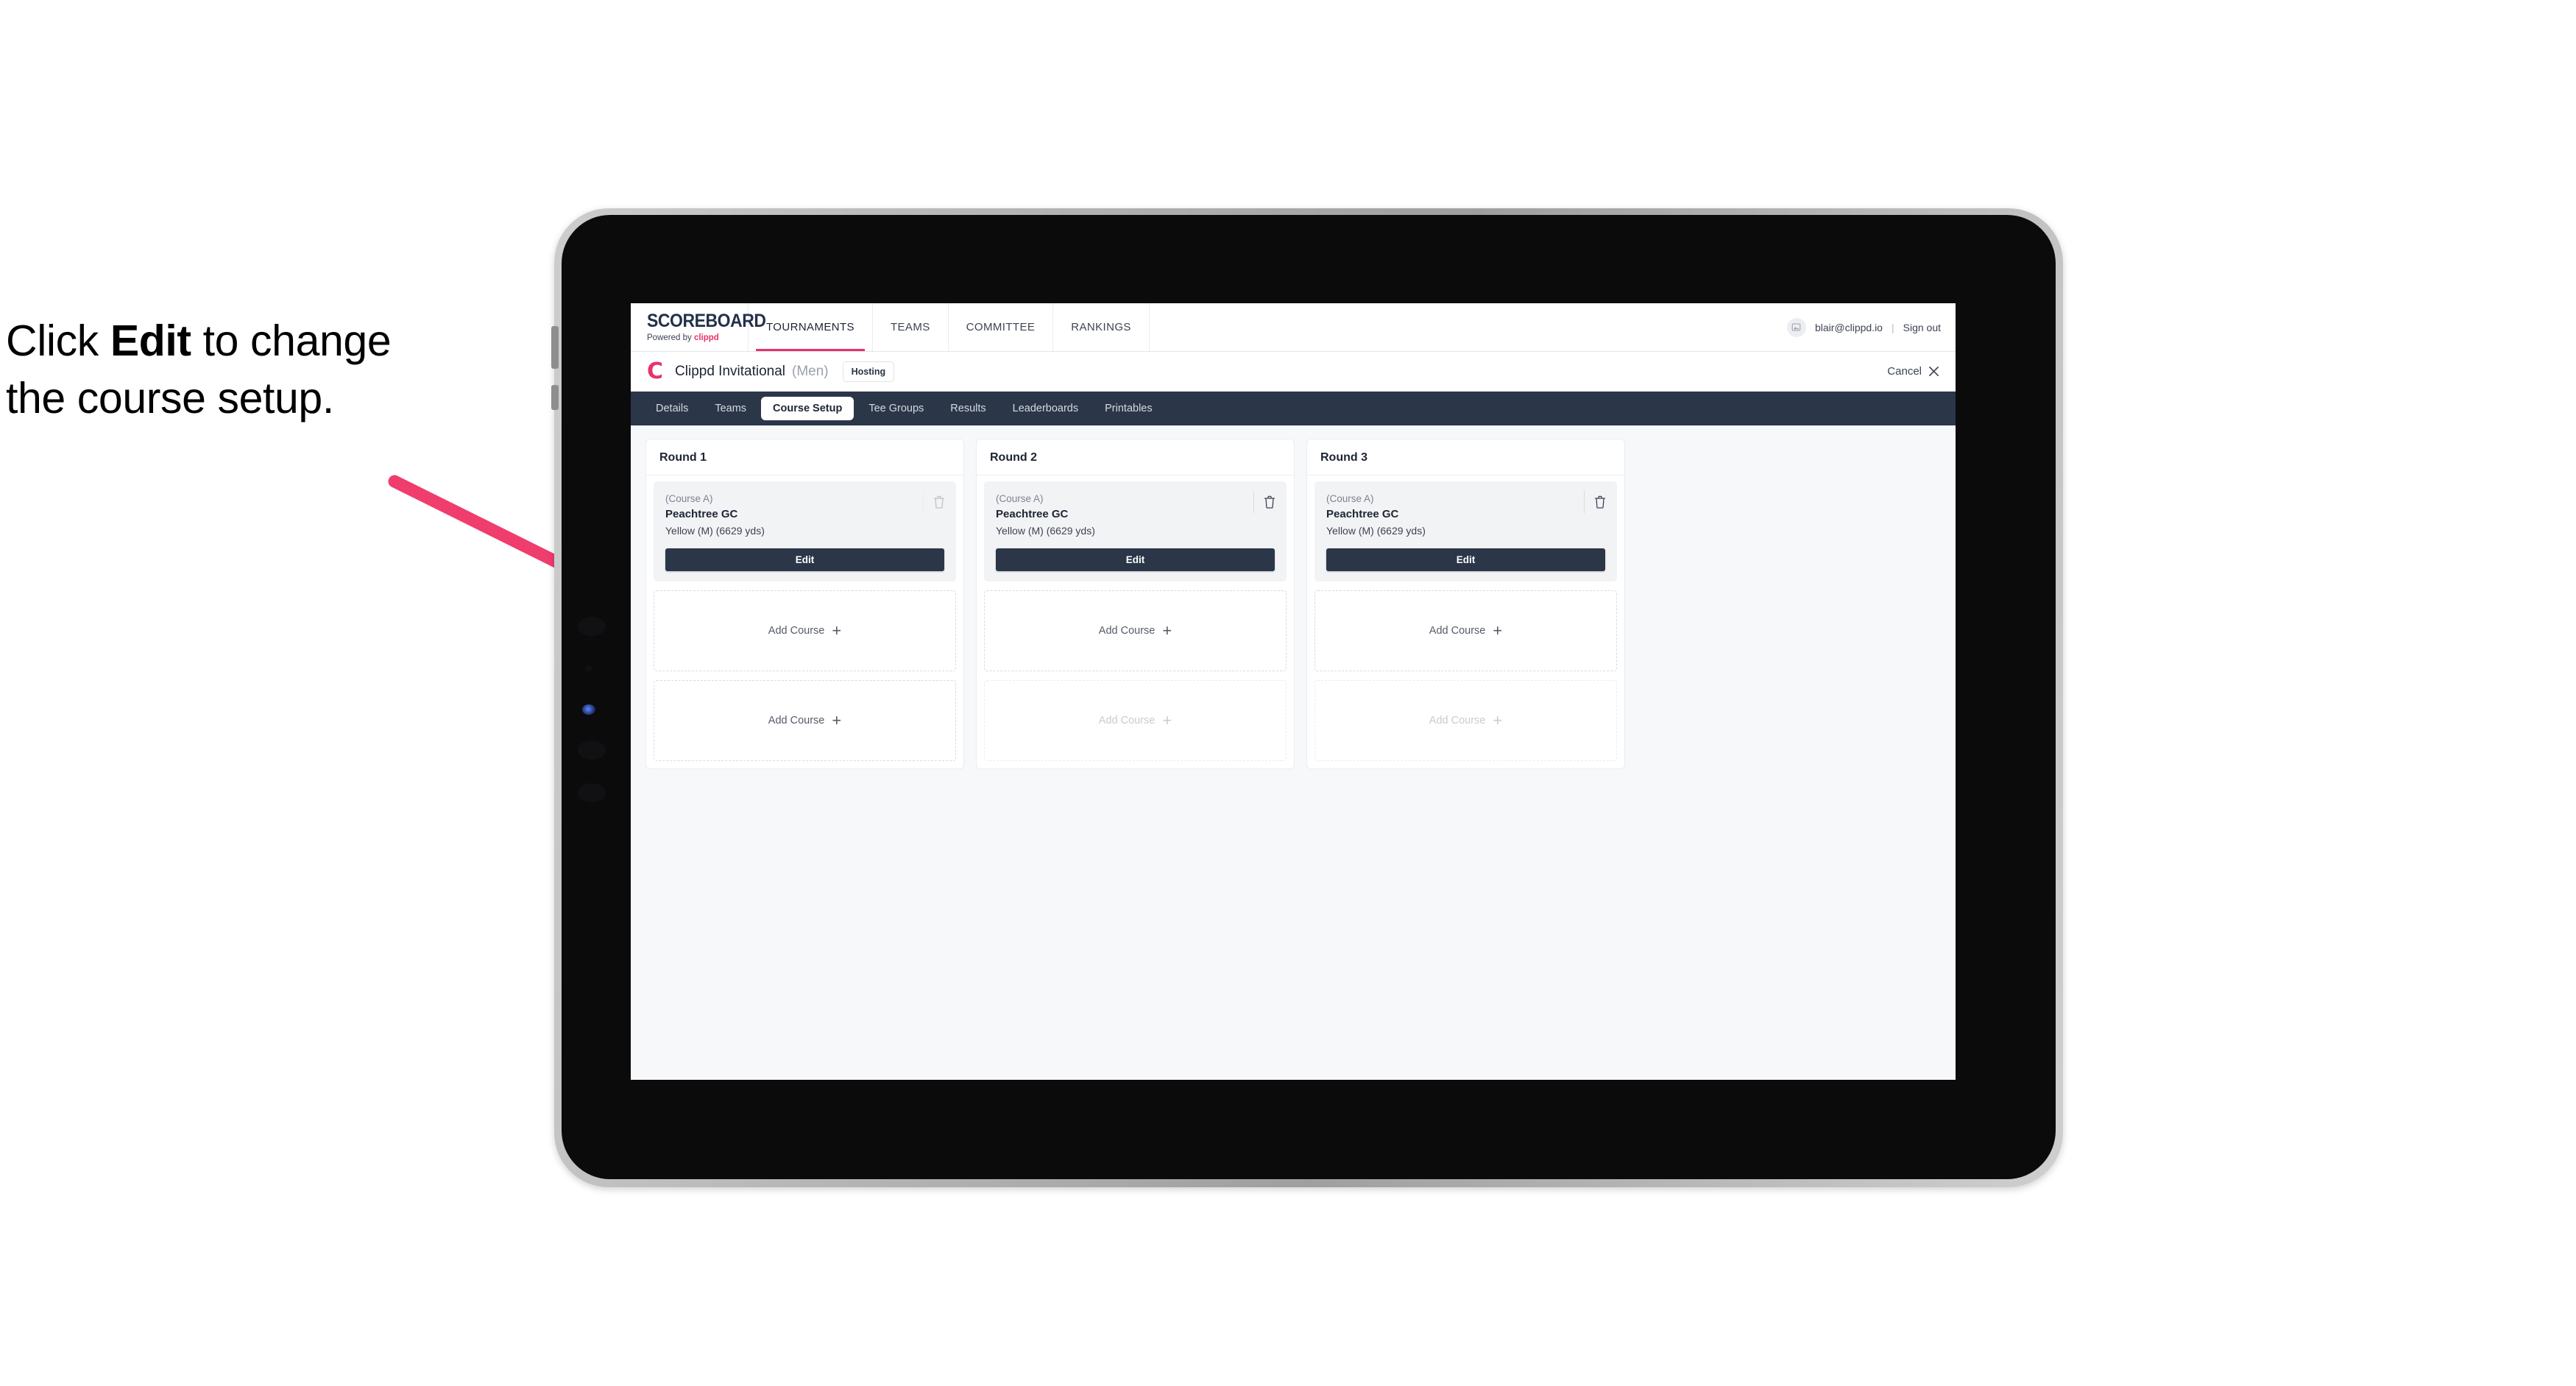 The height and width of the screenshot is (1386, 2576). I want to click on tab-teams: Teams, so click(730, 408).